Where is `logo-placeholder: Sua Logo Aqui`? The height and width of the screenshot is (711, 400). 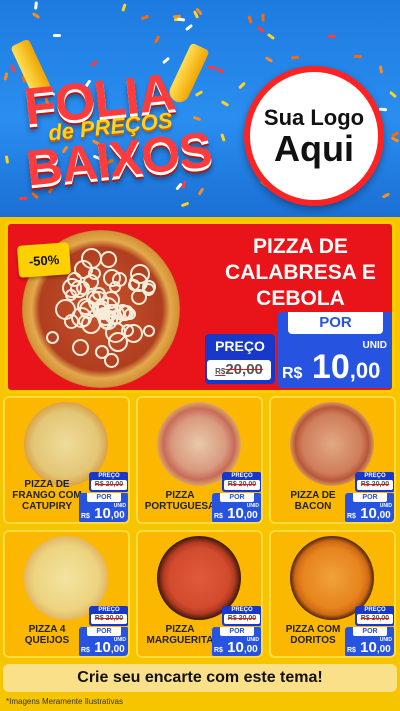 logo-placeholder: Sua Logo Aqui is located at coordinates (314, 136).